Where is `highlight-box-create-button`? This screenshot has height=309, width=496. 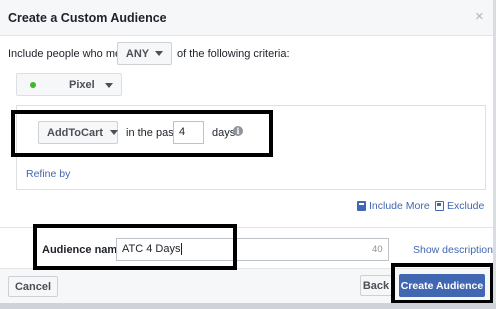 highlight-box-create-button is located at coordinates (442, 283).